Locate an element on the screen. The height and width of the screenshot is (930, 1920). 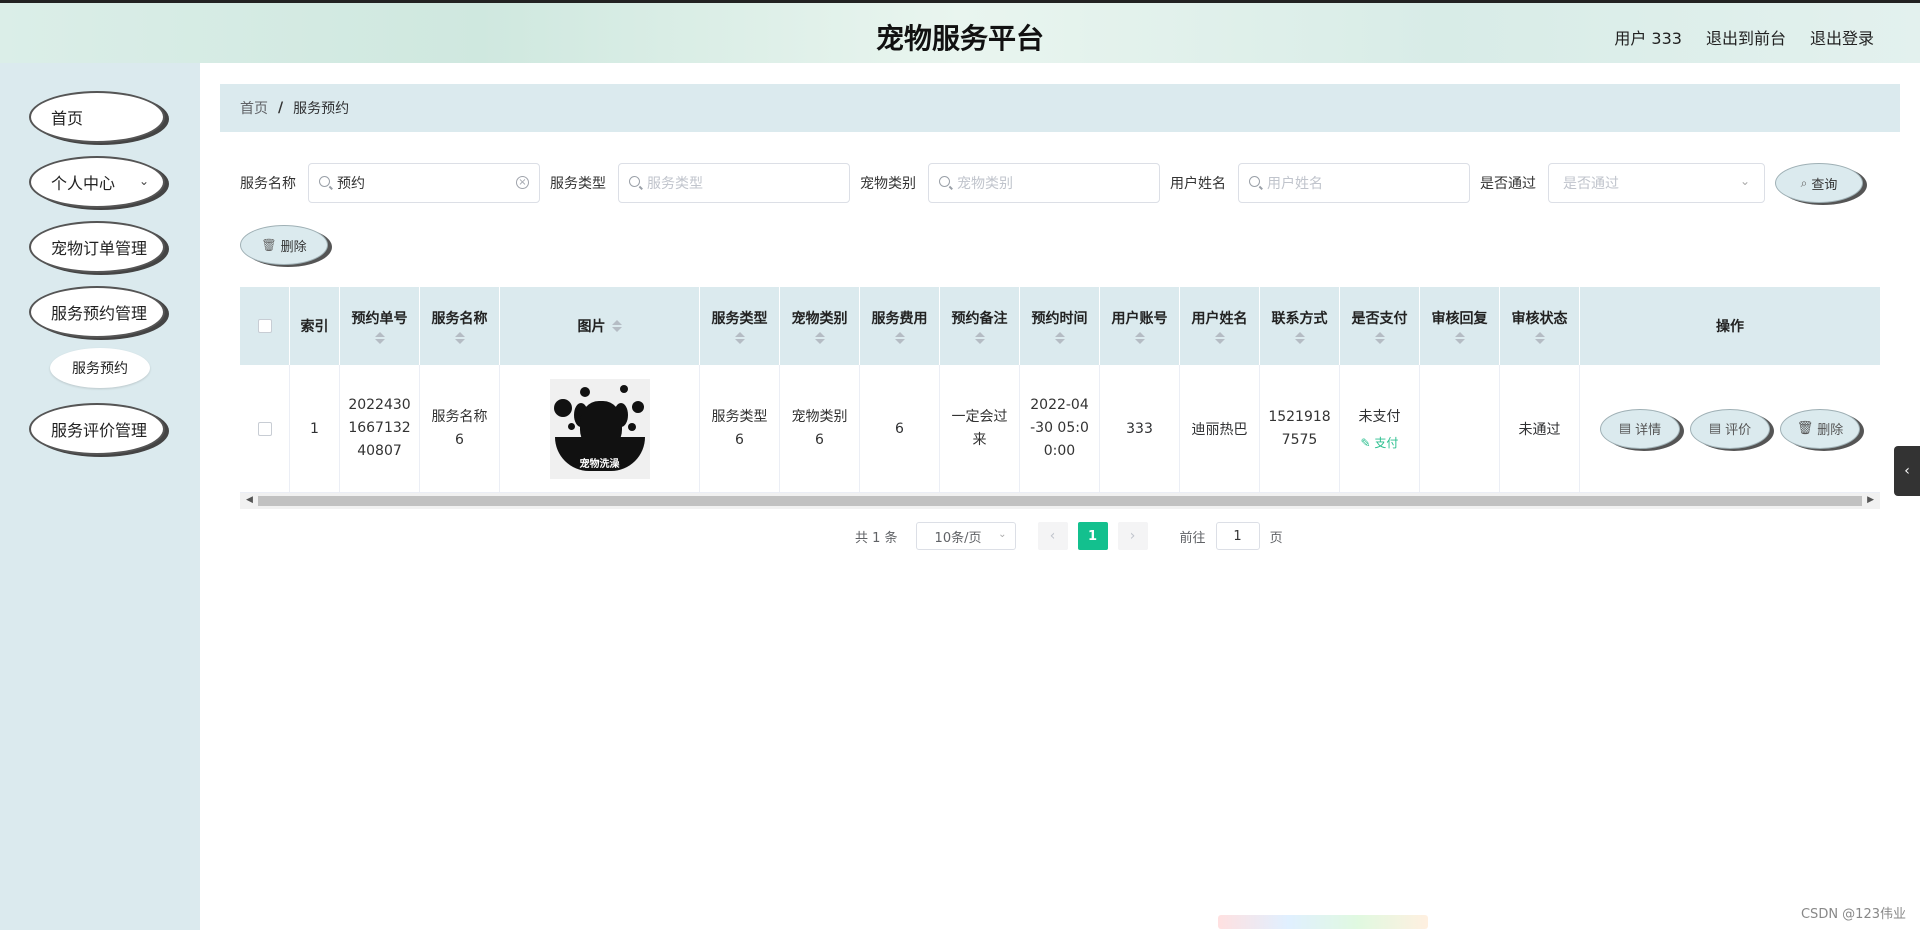
search-icon: ⌕ is located at coordinates (1804, 182).